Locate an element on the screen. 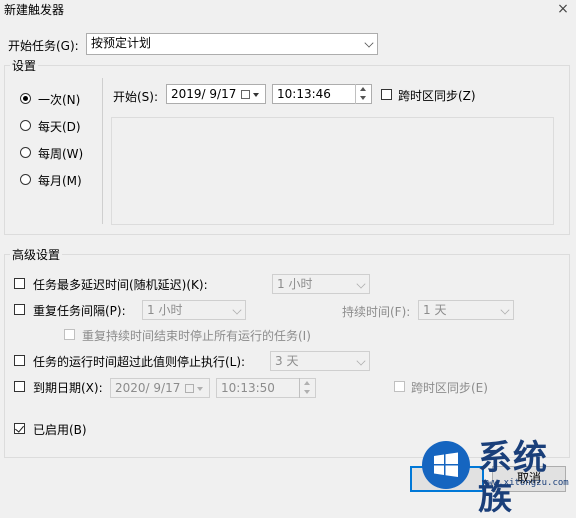 The height and width of the screenshot is (518, 576). expire-checkbox is located at coordinates (19, 386).